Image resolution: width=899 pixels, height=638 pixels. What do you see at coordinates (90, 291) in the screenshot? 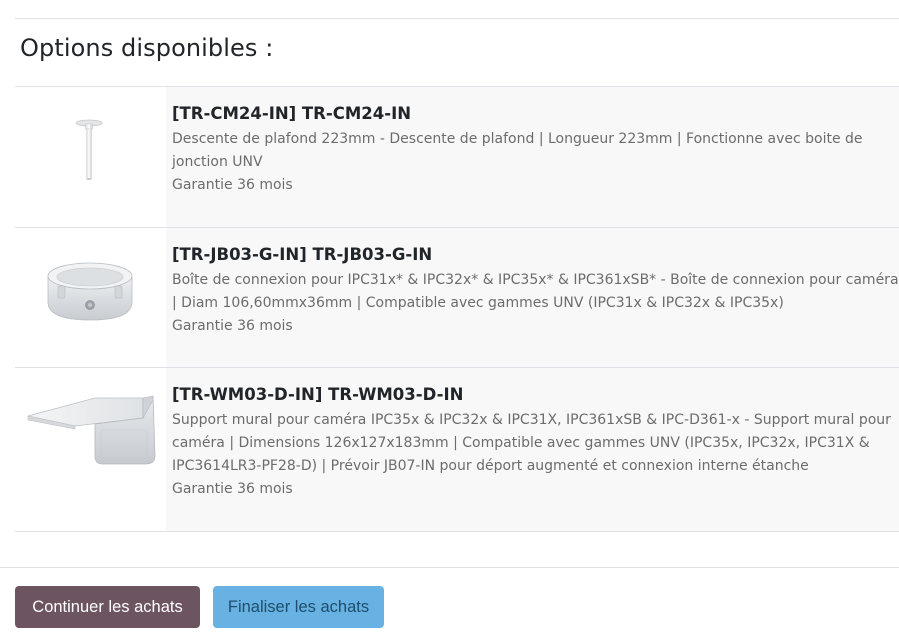
I see `junction-box-icon` at bounding box center [90, 291].